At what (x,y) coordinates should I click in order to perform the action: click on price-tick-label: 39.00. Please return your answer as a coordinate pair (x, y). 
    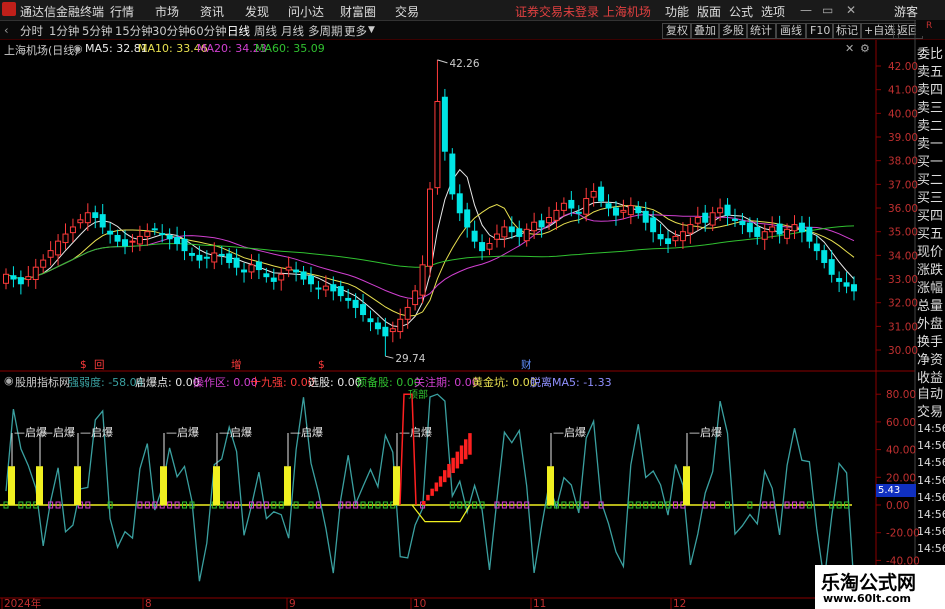
    Looking at the image, I should click on (903, 138).